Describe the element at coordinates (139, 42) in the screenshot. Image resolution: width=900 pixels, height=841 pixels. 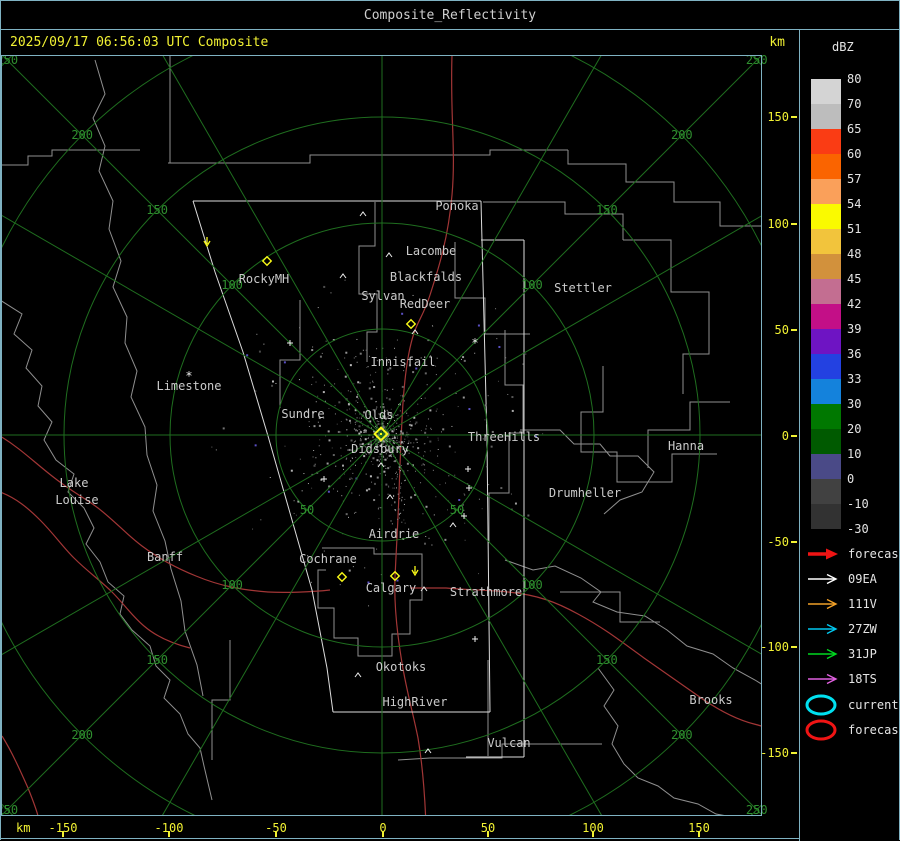
I see `product-timestamp: 2025/09/17 06:56:03 UTC Composite` at that location.